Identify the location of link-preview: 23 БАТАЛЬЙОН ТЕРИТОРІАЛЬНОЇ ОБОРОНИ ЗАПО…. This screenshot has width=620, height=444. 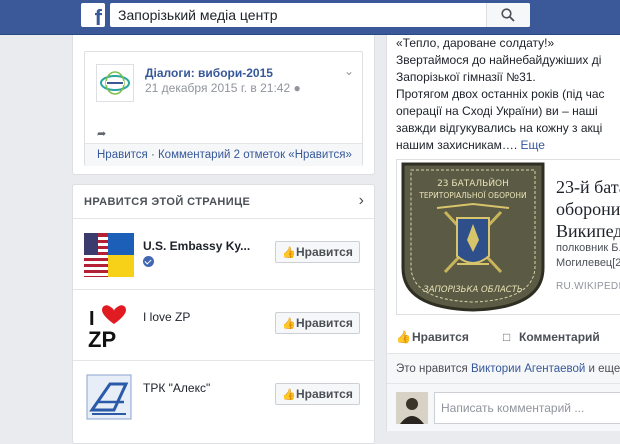
(508, 237).